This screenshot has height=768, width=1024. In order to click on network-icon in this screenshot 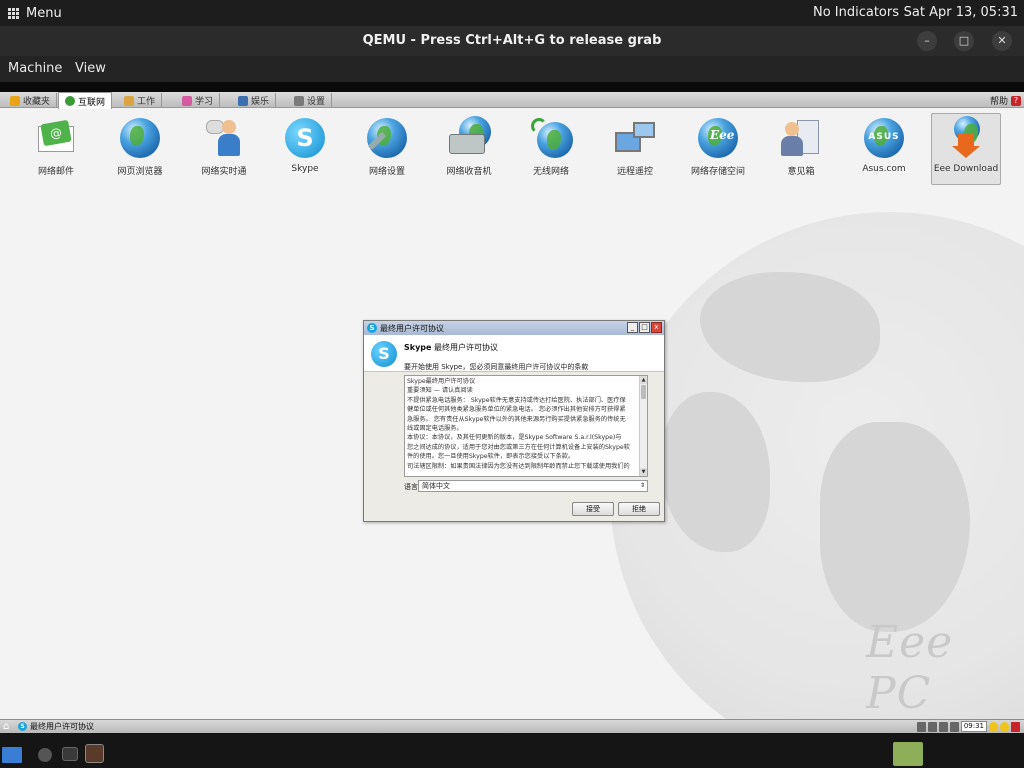, I will do `click(932, 726)`.